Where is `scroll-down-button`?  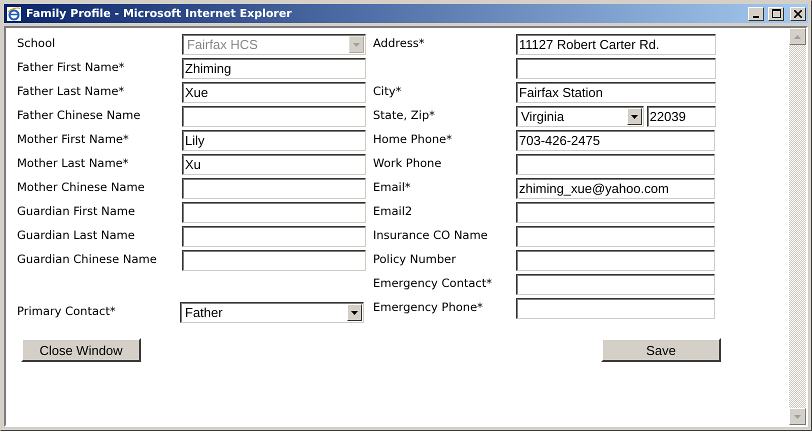
scroll-down-button is located at coordinates (797, 416).